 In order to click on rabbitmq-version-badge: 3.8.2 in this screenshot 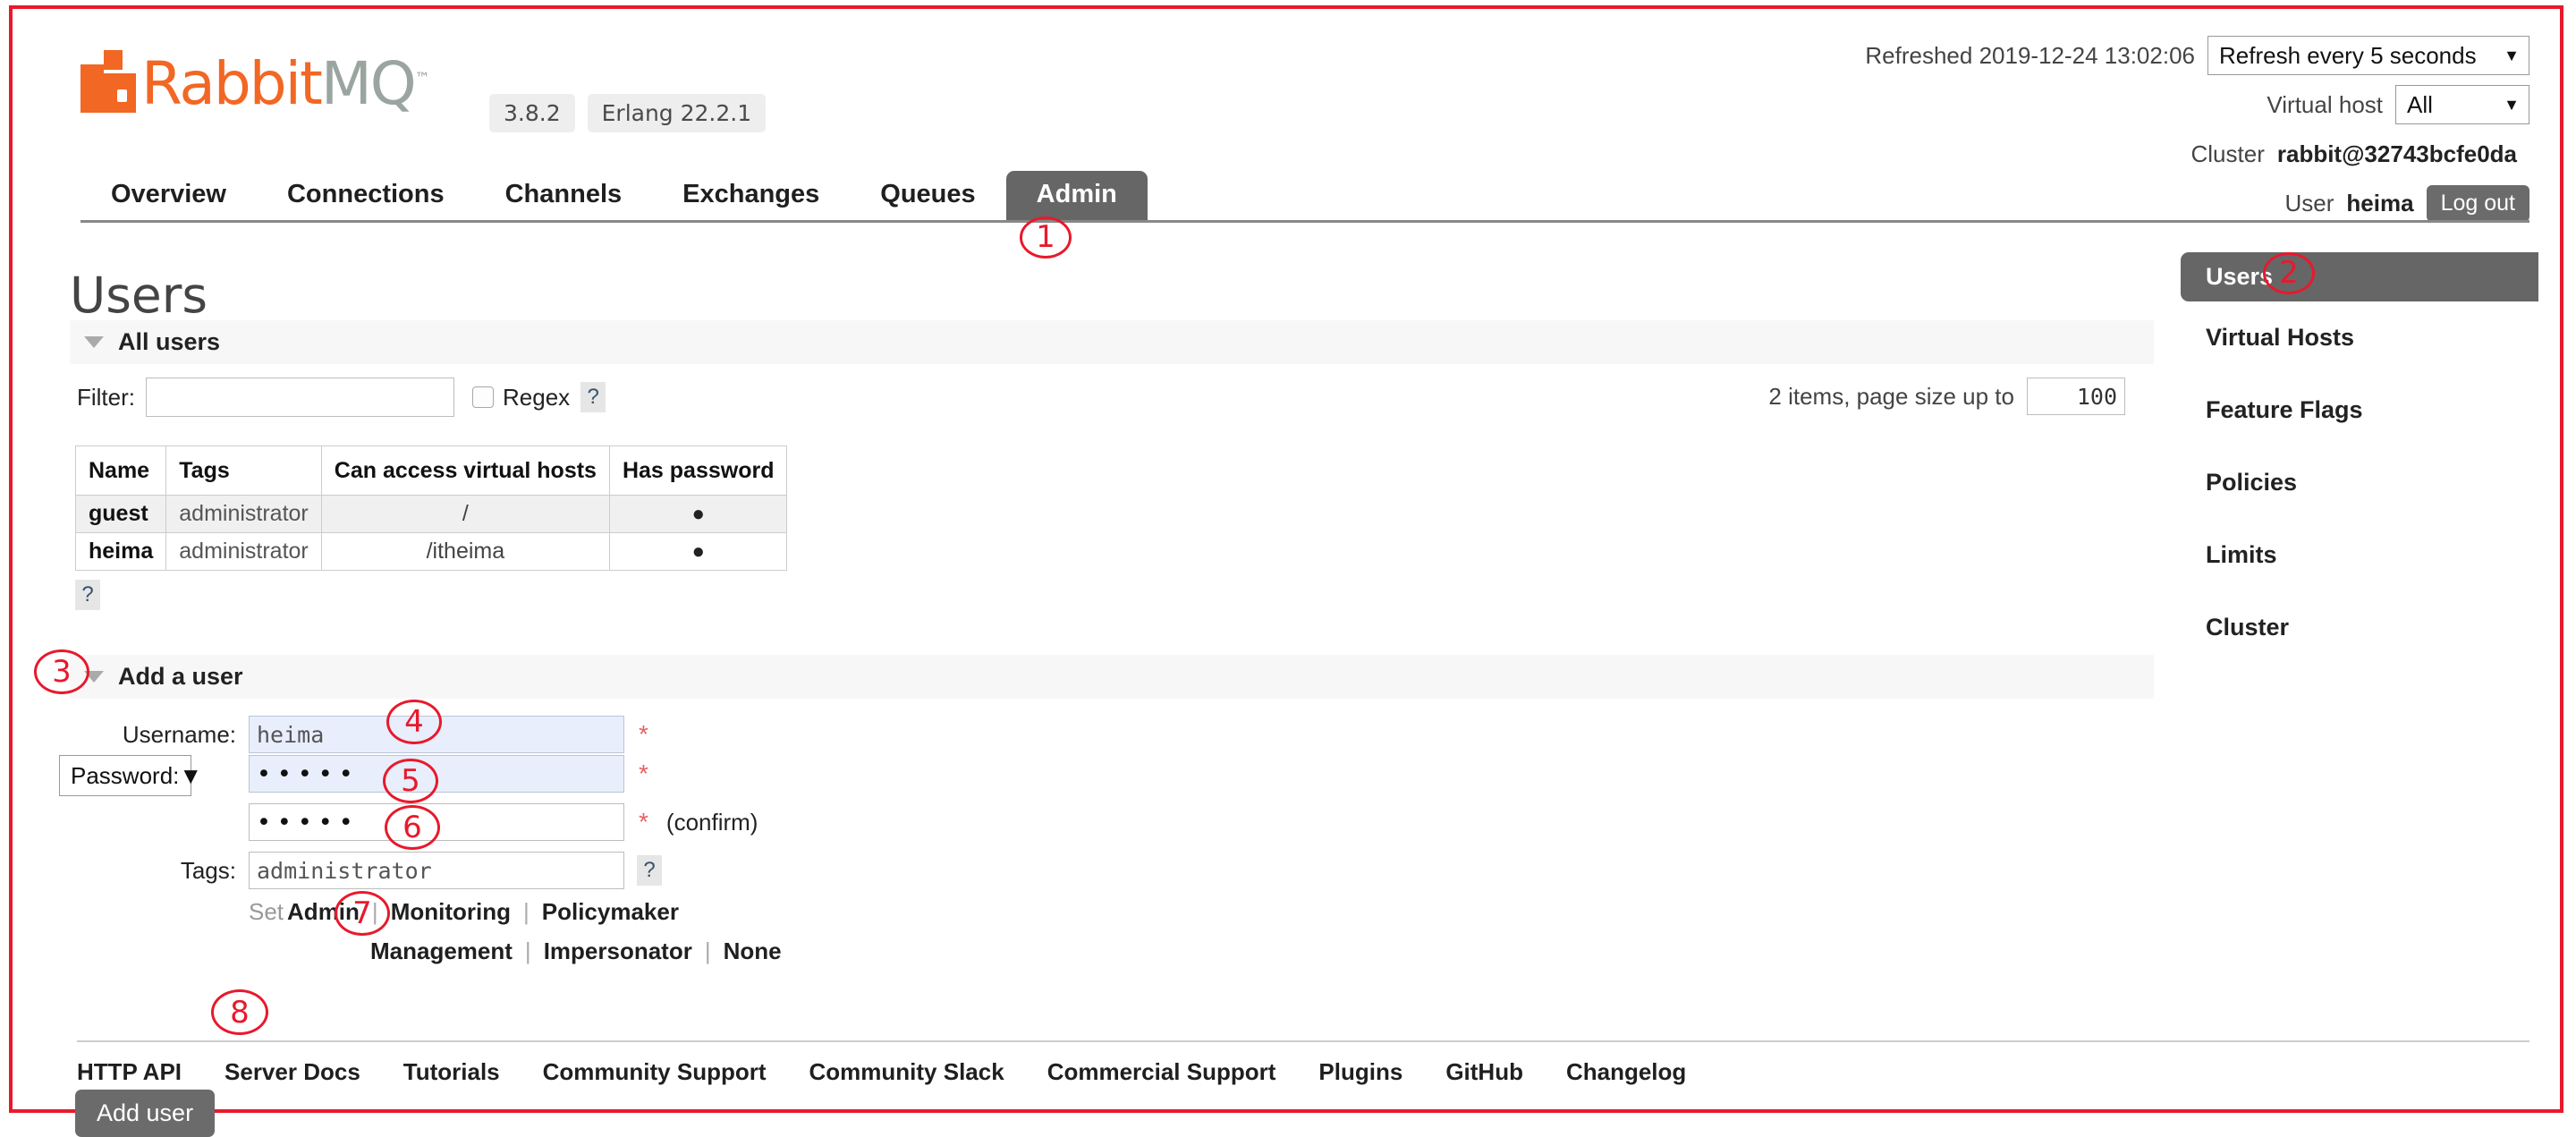, I will do `click(532, 113)`.